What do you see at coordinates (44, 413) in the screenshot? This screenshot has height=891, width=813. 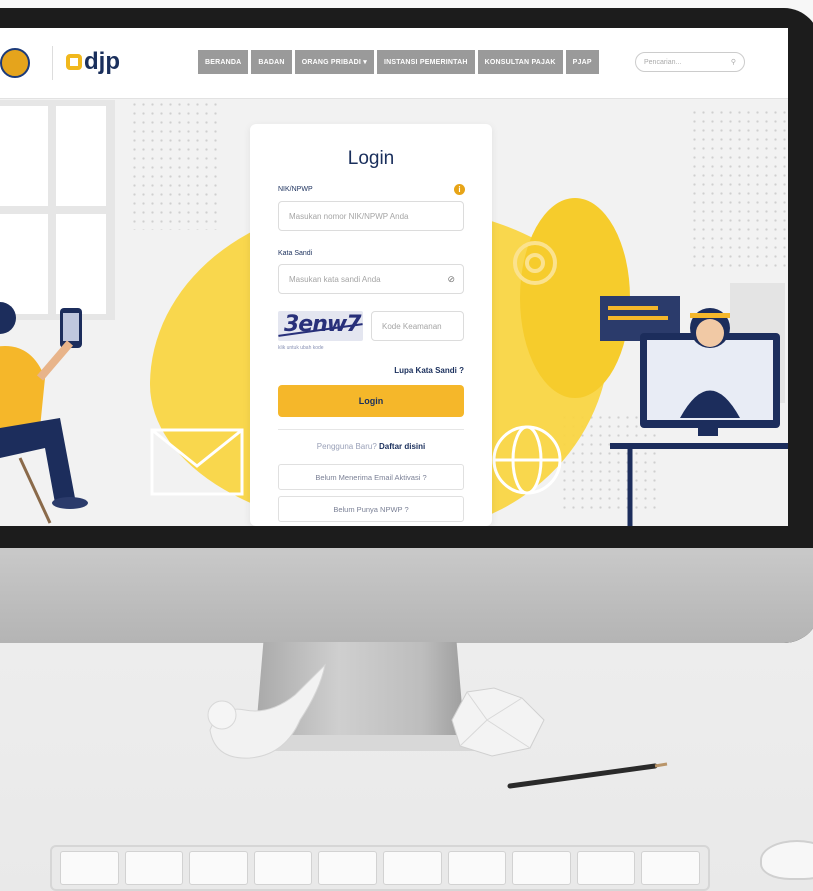 I see `person-illustration` at bounding box center [44, 413].